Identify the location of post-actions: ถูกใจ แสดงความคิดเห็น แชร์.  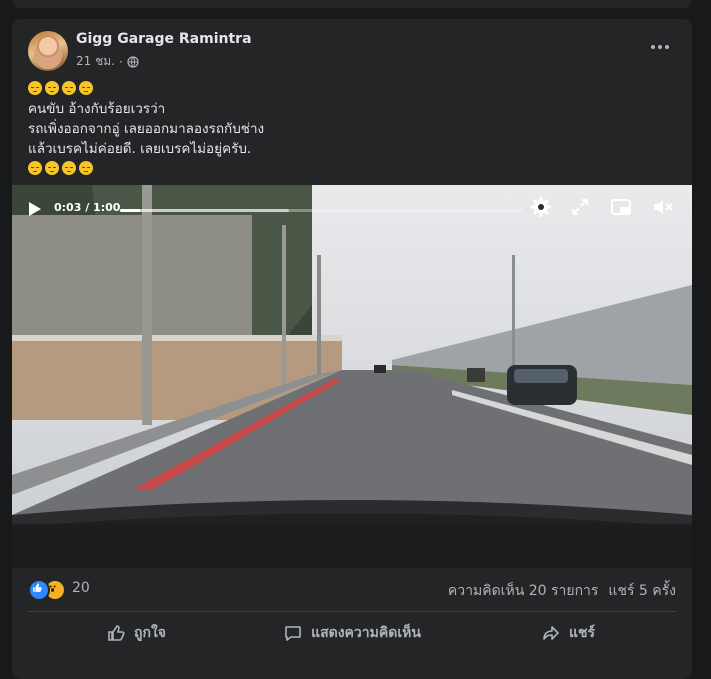
(352, 633).